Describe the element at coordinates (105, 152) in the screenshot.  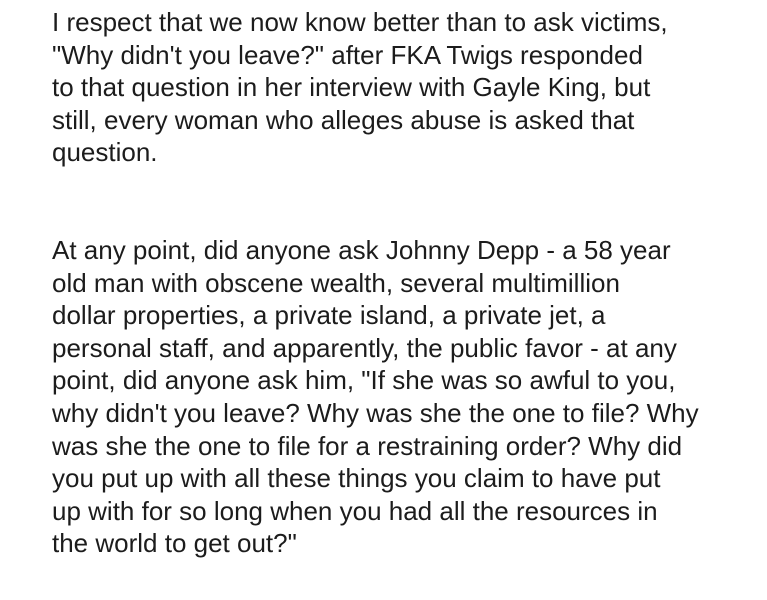
I see `text-line: question.` at that location.